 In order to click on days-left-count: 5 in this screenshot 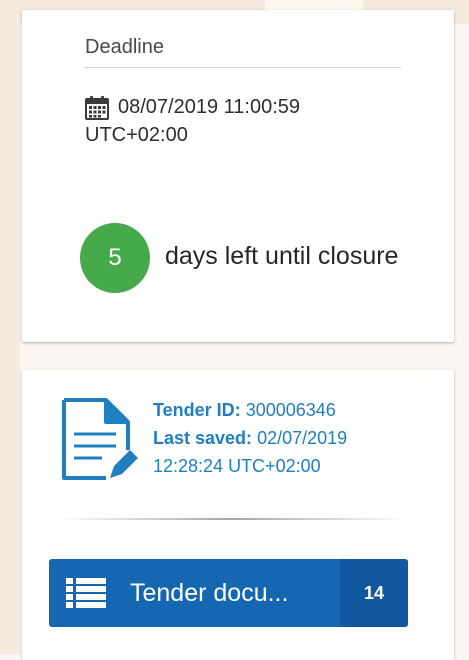, I will do `click(115, 257)`.